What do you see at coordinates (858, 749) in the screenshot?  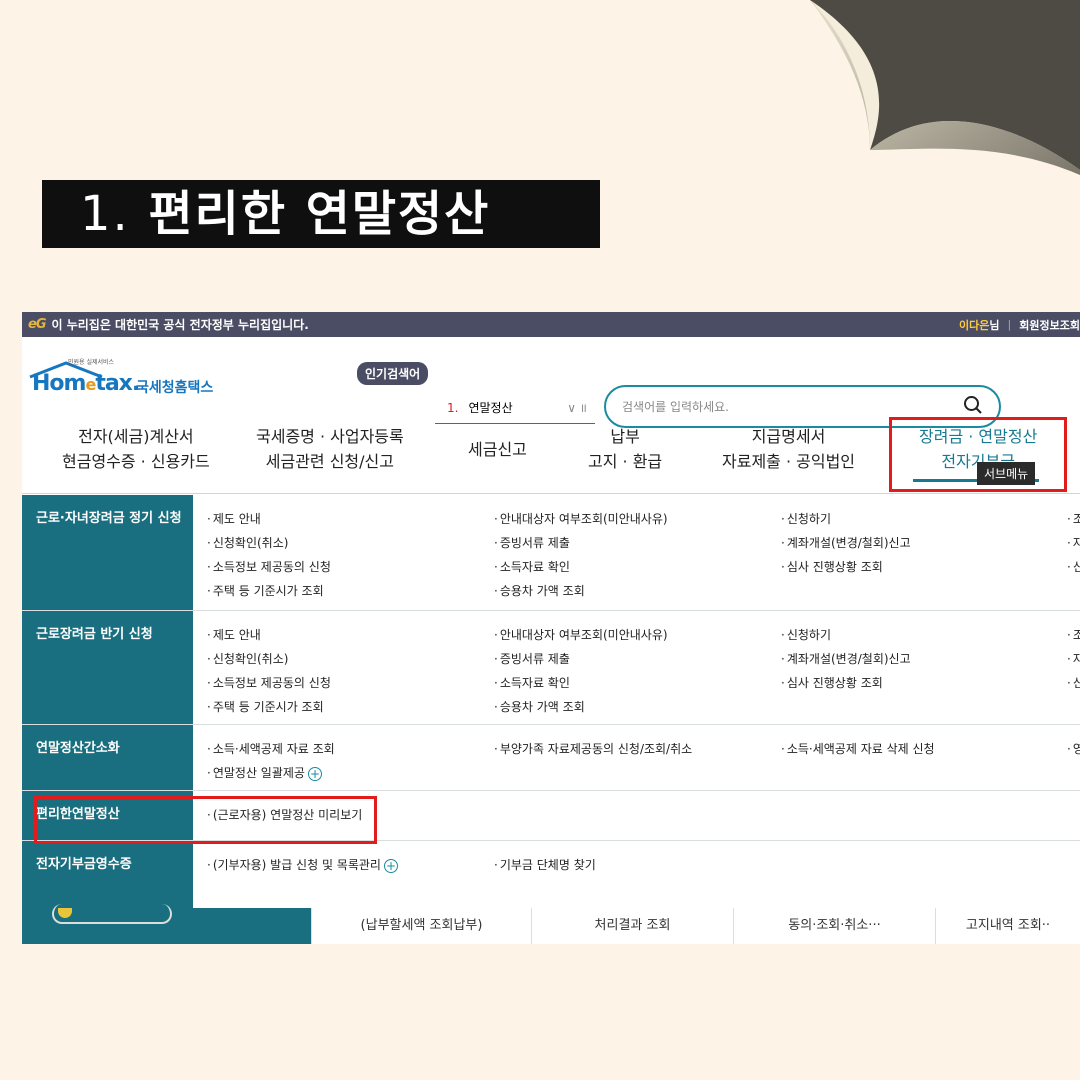 I see `submenu-link: 소득·세액공제 자료 삭제 신청` at bounding box center [858, 749].